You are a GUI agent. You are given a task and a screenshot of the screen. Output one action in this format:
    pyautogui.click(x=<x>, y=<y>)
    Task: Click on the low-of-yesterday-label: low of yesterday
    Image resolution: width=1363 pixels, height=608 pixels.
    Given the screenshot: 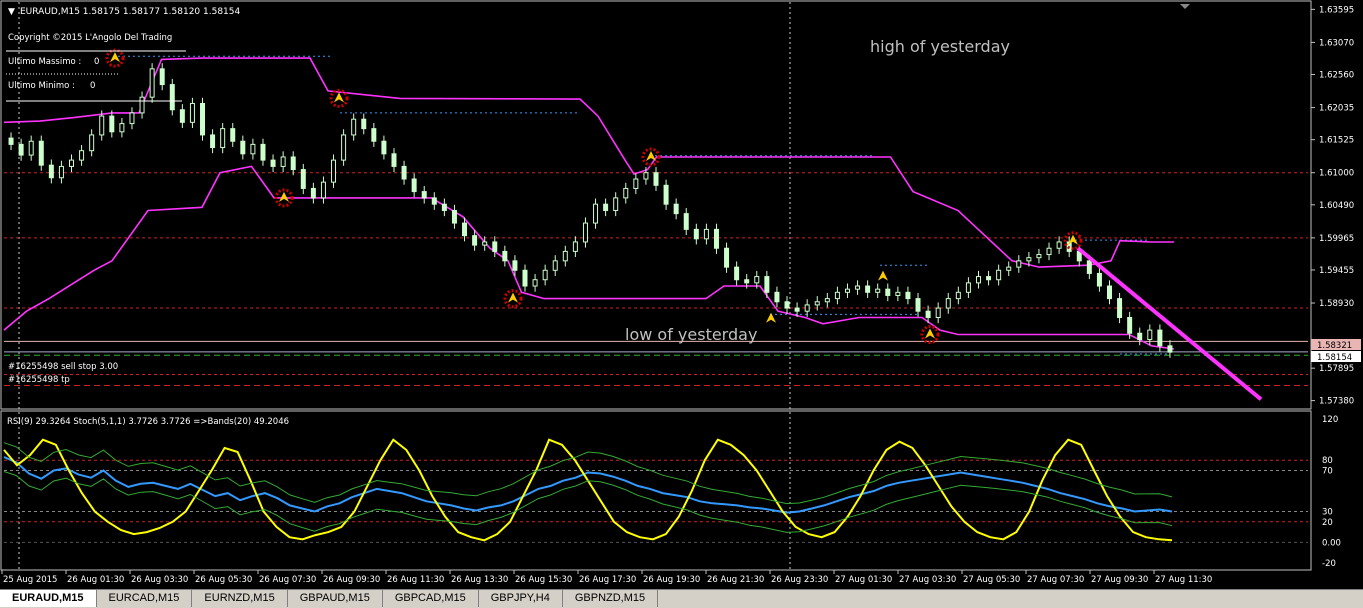 What is the action you would take?
    pyautogui.click(x=691, y=334)
    